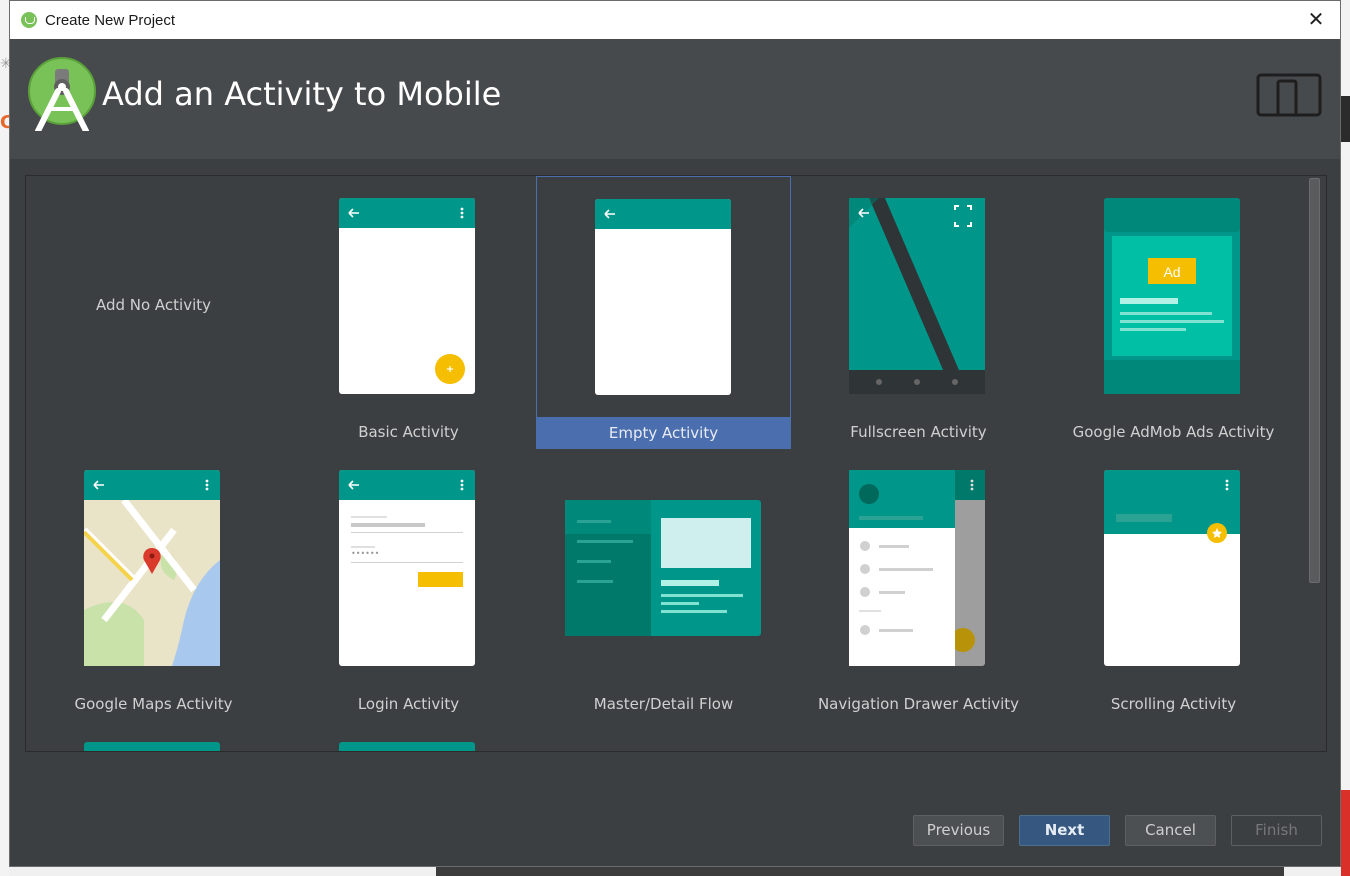 The width and height of the screenshot is (1350, 876). I want to click on page-title: Add an Activity to Mobile, so click(302, 94).